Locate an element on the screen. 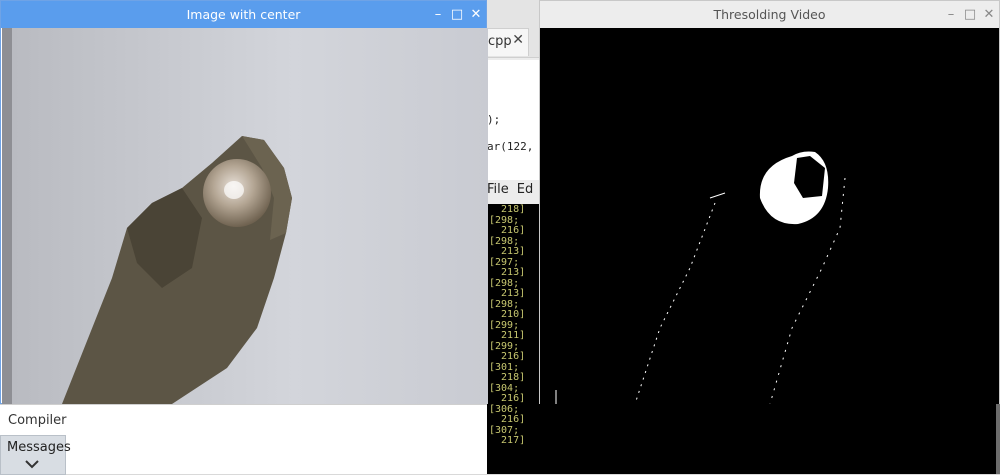  chevron-down-icon is located at coordinates (32, 464).